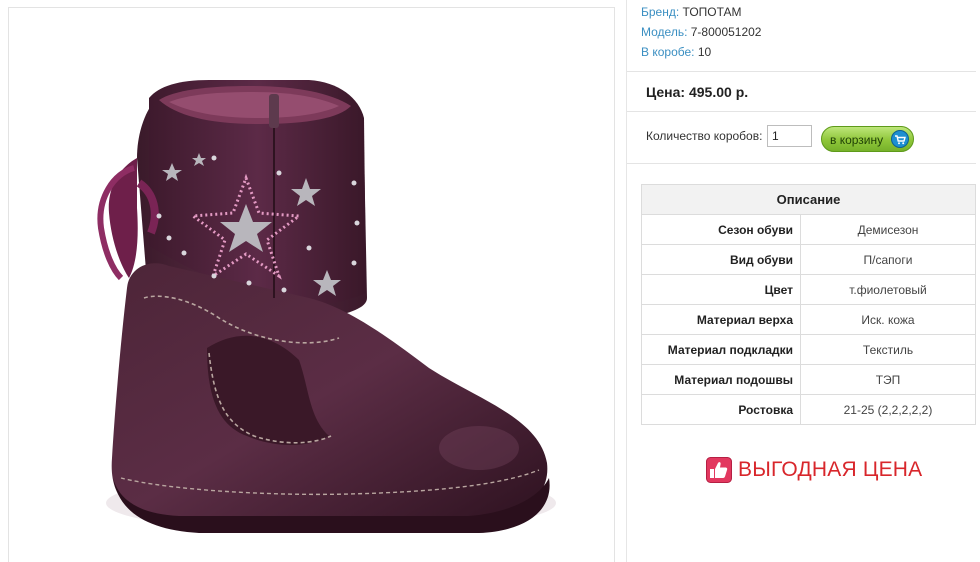 Image resolution: width=980 pixels, height=562 pixels. What do you see at coordinates (712, 12) in the screenshot?
I see `brand-value: ТОПОТАМ` at bounding box center [712, 12].